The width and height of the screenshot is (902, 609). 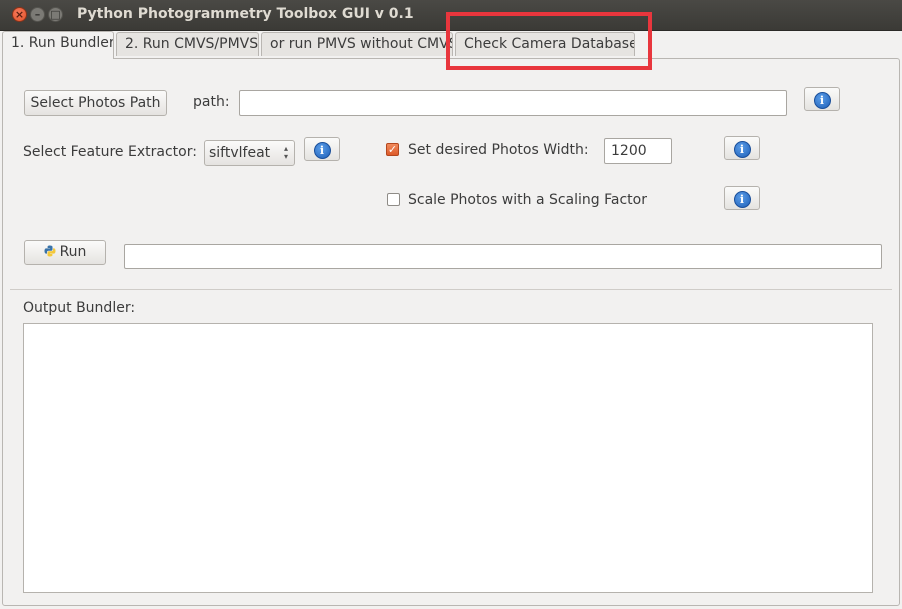 What do you see at coordinates (73, 252) in the screenshot?
I see `run-button-label: Run` at bounding box center [73, 252].